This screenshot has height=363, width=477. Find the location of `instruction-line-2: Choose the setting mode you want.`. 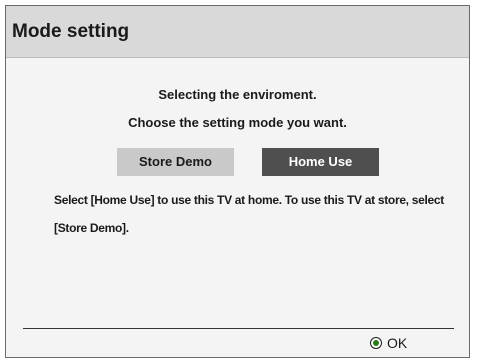

instruction-line-2: Choose the setting mode you want. is located at coordinates (237, 122).